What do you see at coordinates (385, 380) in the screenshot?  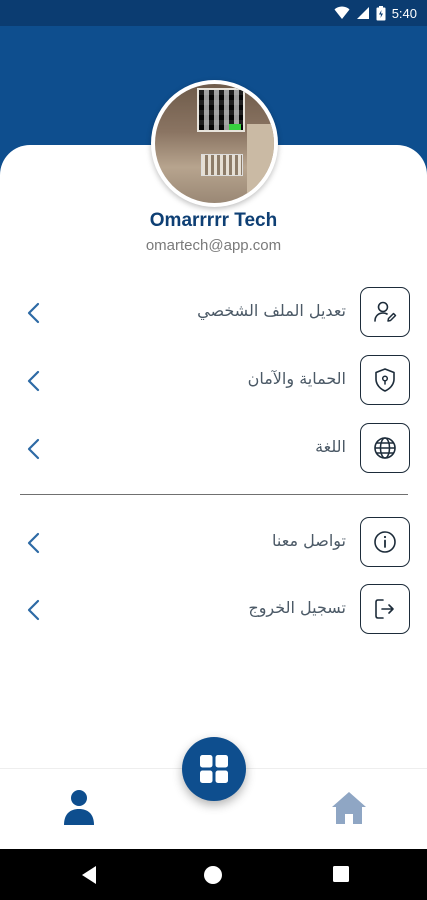 I see `shield-icon` at bounding box center [385, 380].